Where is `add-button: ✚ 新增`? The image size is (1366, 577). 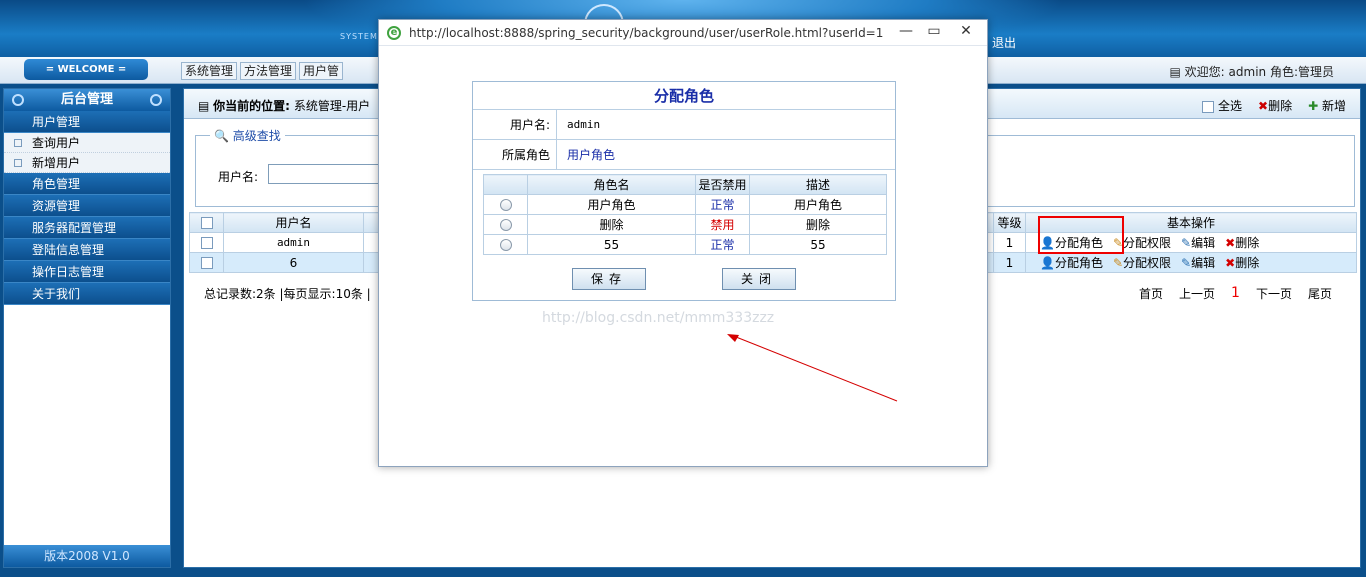 add-button: ✚ 新增 is located at coordinates (1327, 105).